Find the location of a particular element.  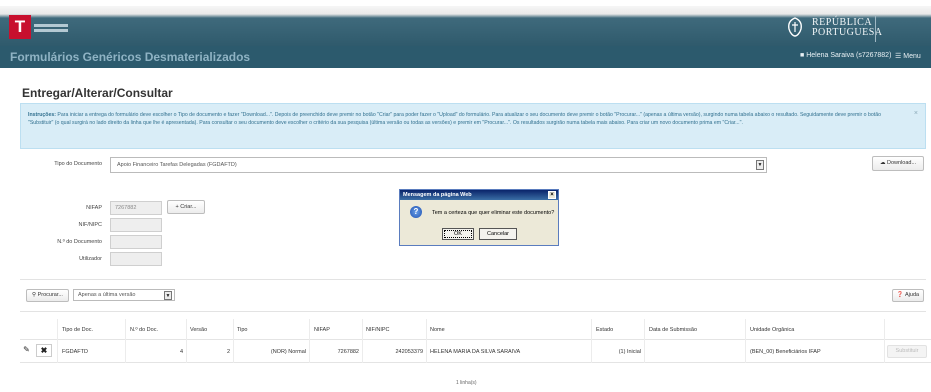

col-header: Tipo is located at coordinates (242, 330).